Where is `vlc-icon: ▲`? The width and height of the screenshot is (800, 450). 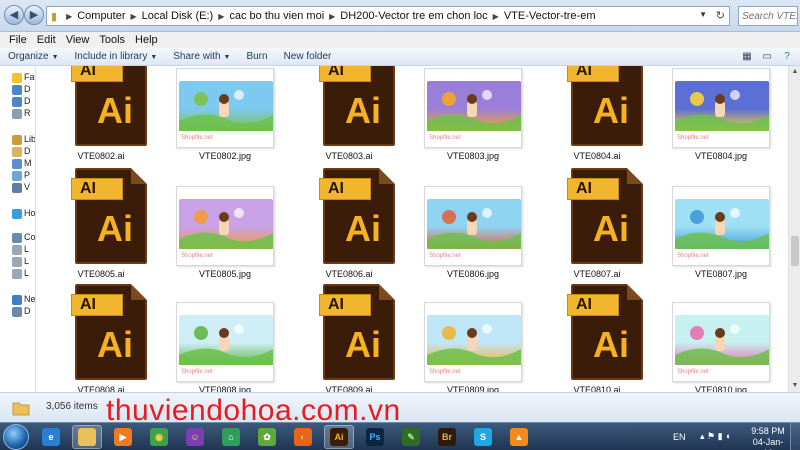 vlc-icon: ▲ is located at coordinates (519, 437).